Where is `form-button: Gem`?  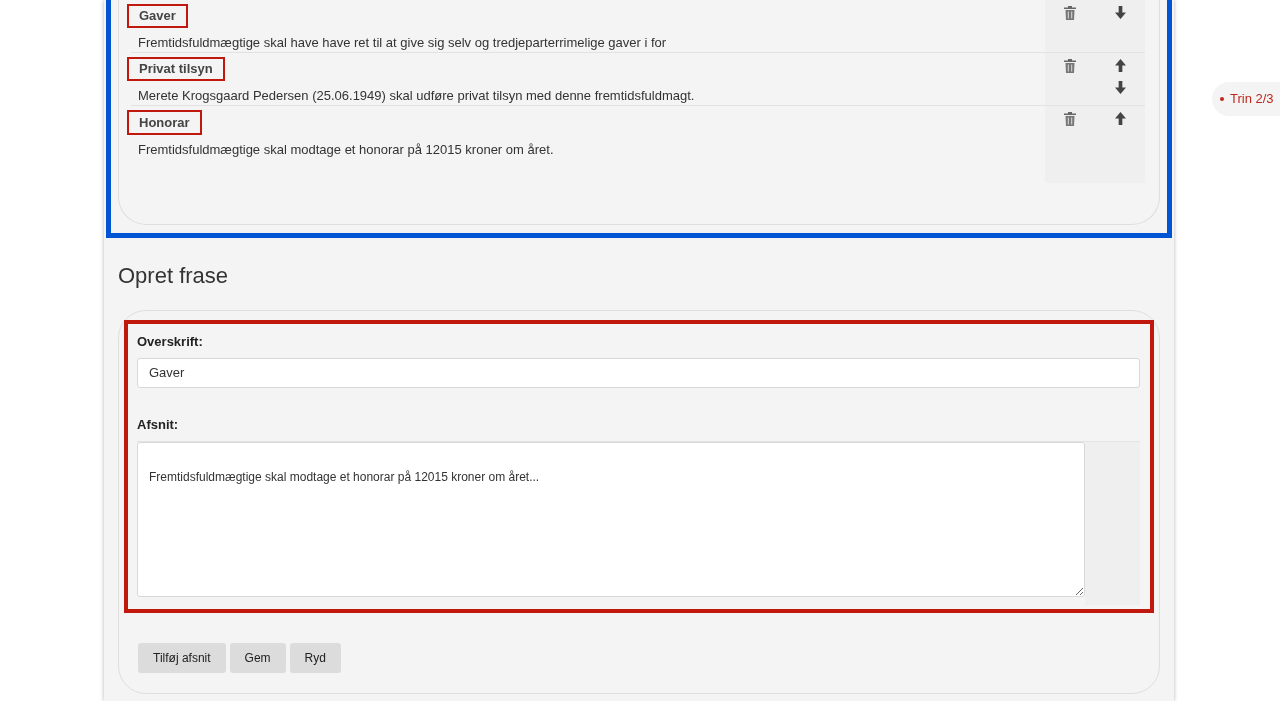 form-button: Gem is located at coordinates (257, 658).